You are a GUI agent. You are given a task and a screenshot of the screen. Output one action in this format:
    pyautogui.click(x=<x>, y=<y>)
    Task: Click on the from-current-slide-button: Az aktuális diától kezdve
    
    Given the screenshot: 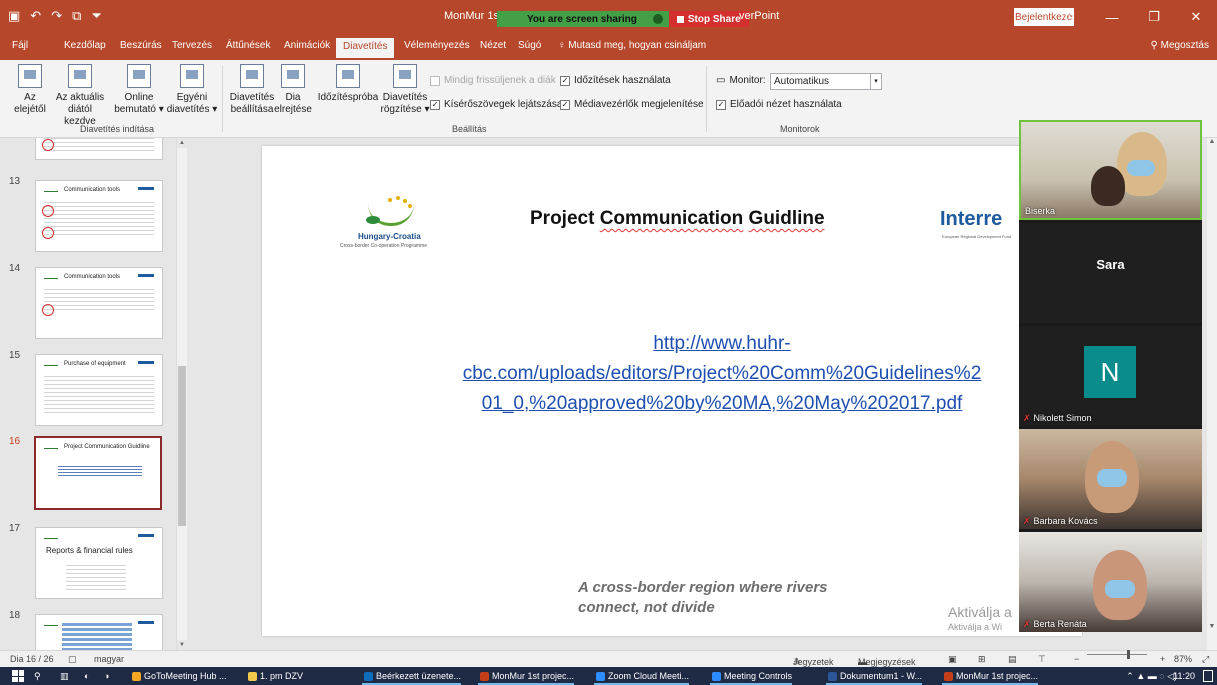 What is the action you would take?
    pyautogui.click(x=80, y=96)
    